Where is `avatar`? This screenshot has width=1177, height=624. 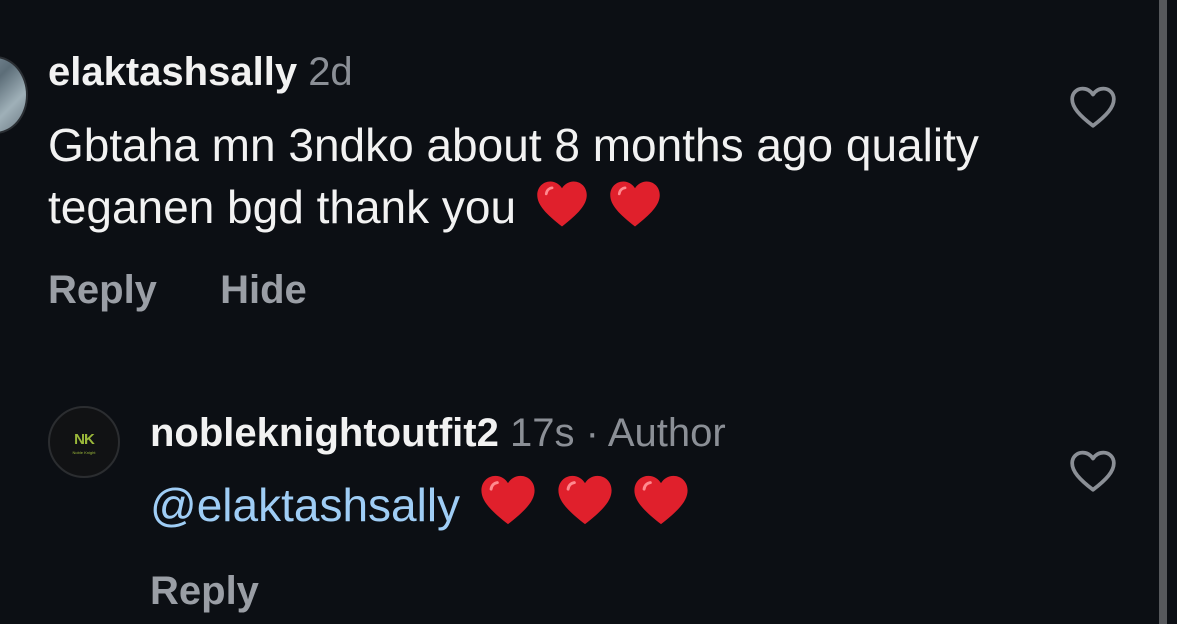 avatar is located at coordinates (14, 95).